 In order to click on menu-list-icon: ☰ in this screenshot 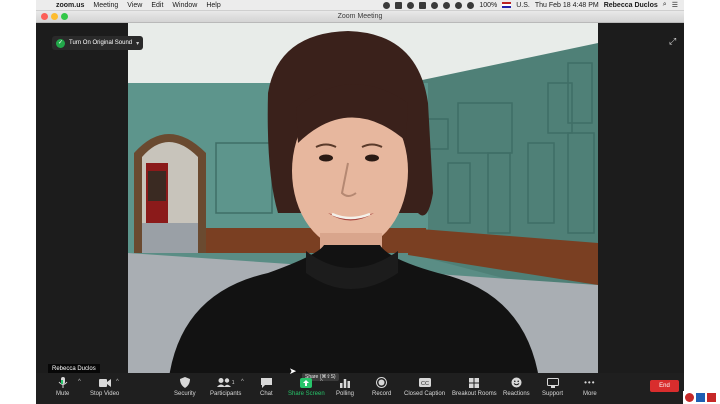, I will do `click(675, 5)`.